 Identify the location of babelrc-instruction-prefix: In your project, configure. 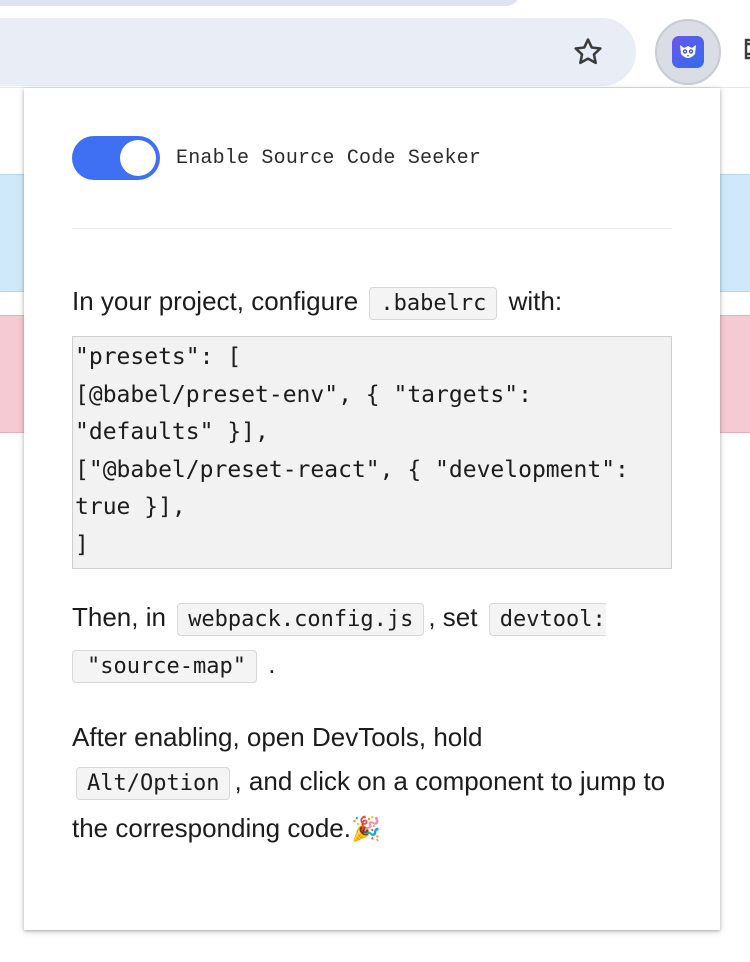
(215, 301).